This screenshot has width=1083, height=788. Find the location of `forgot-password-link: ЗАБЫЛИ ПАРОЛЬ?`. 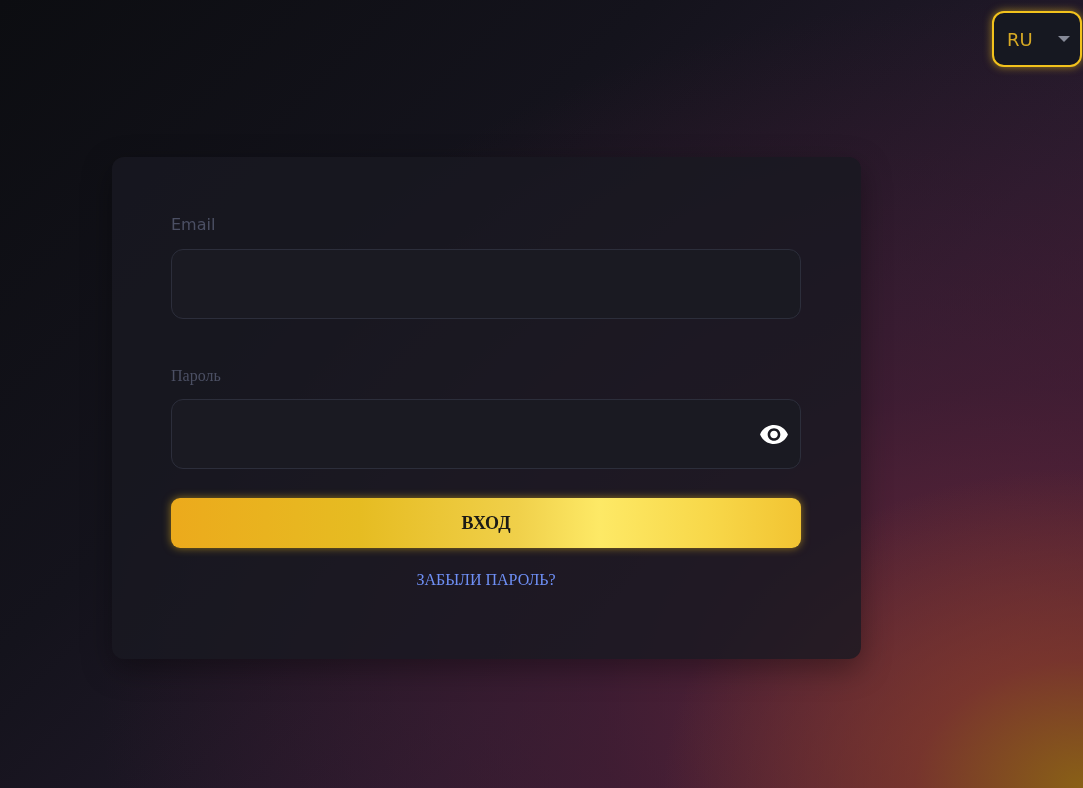

forgot-password-link: ЗАБЫЛИ ПАРОЛЬ? is located at coordinates (486, 580).